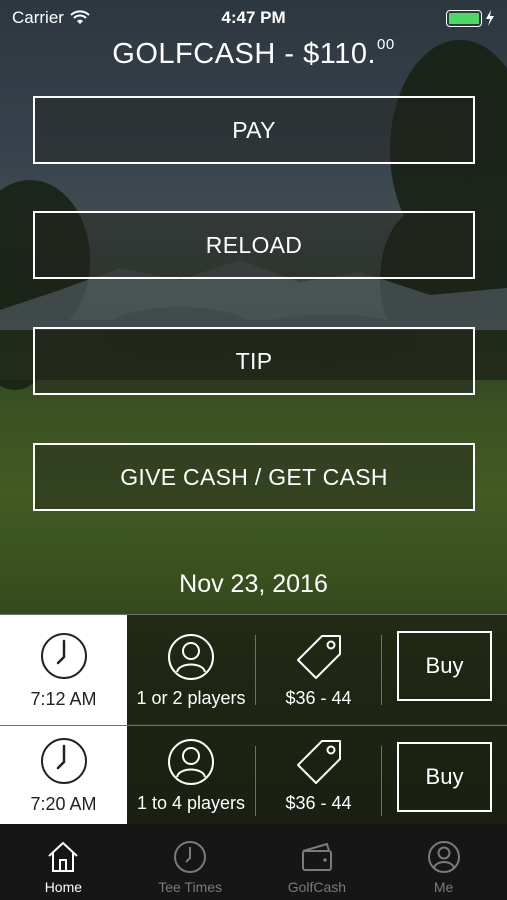 The image size is (507, 900). I want to click on home-icon, so click(63, 856).